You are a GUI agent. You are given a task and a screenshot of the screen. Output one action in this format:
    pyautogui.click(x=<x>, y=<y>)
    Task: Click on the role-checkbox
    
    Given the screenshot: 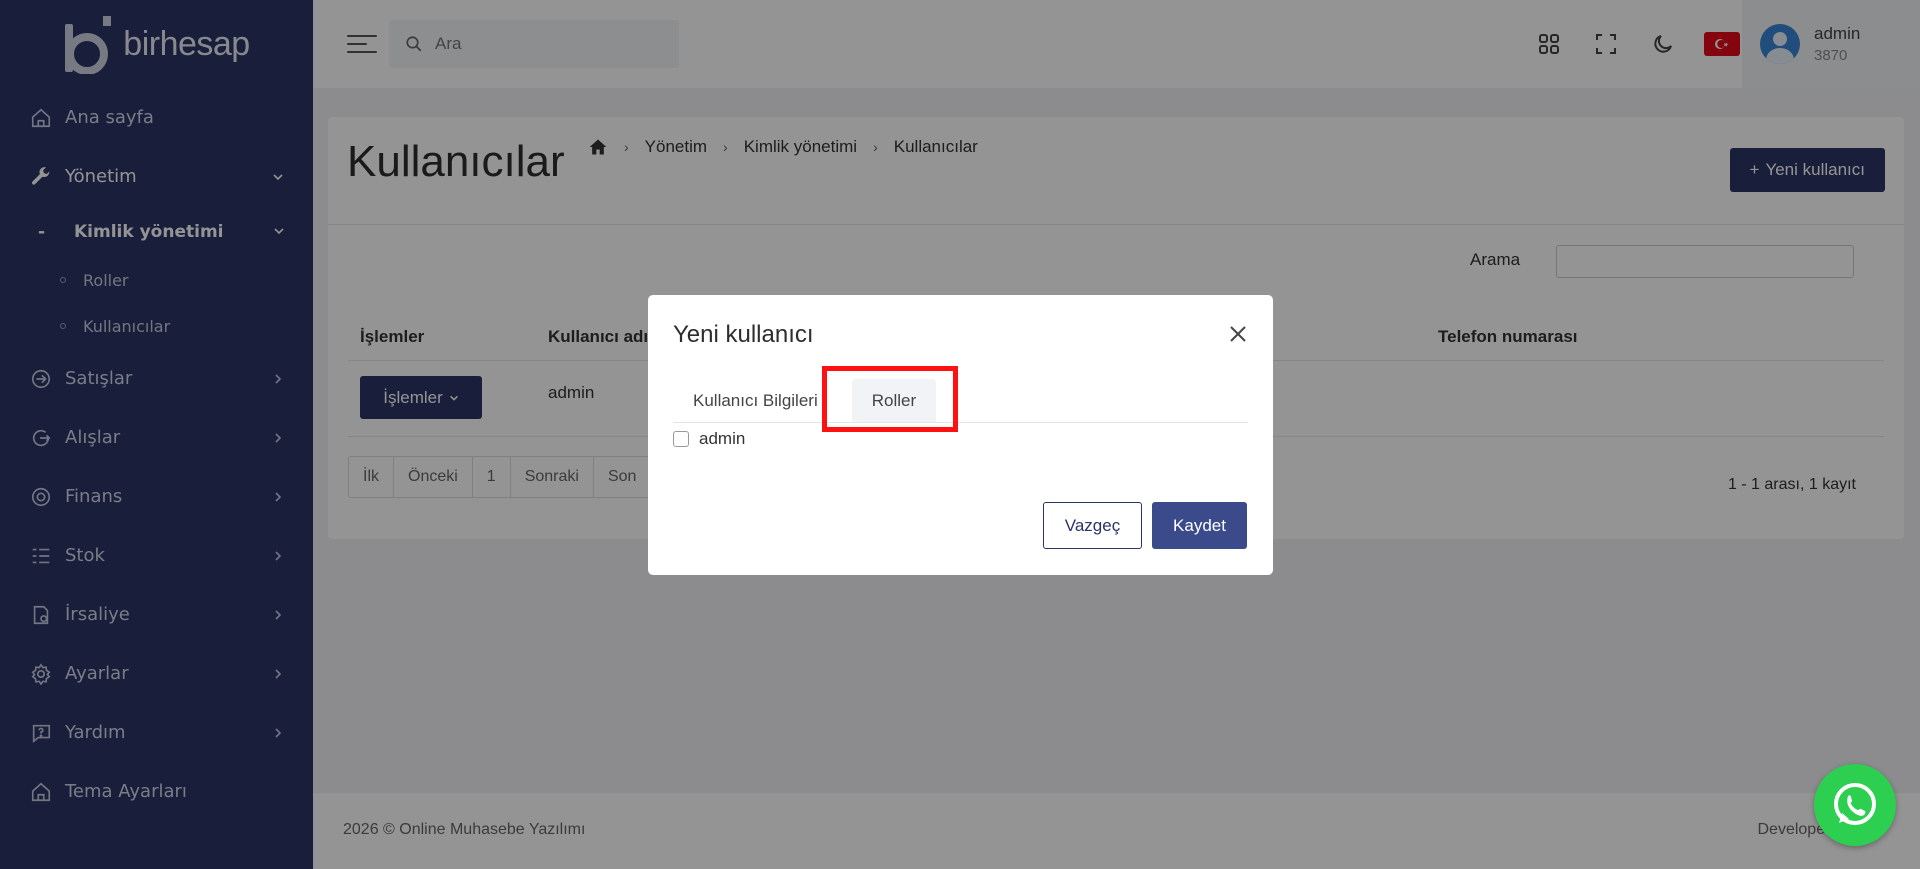 What is the action you would take?
    pyautogui.click(x=681, y=439)
    